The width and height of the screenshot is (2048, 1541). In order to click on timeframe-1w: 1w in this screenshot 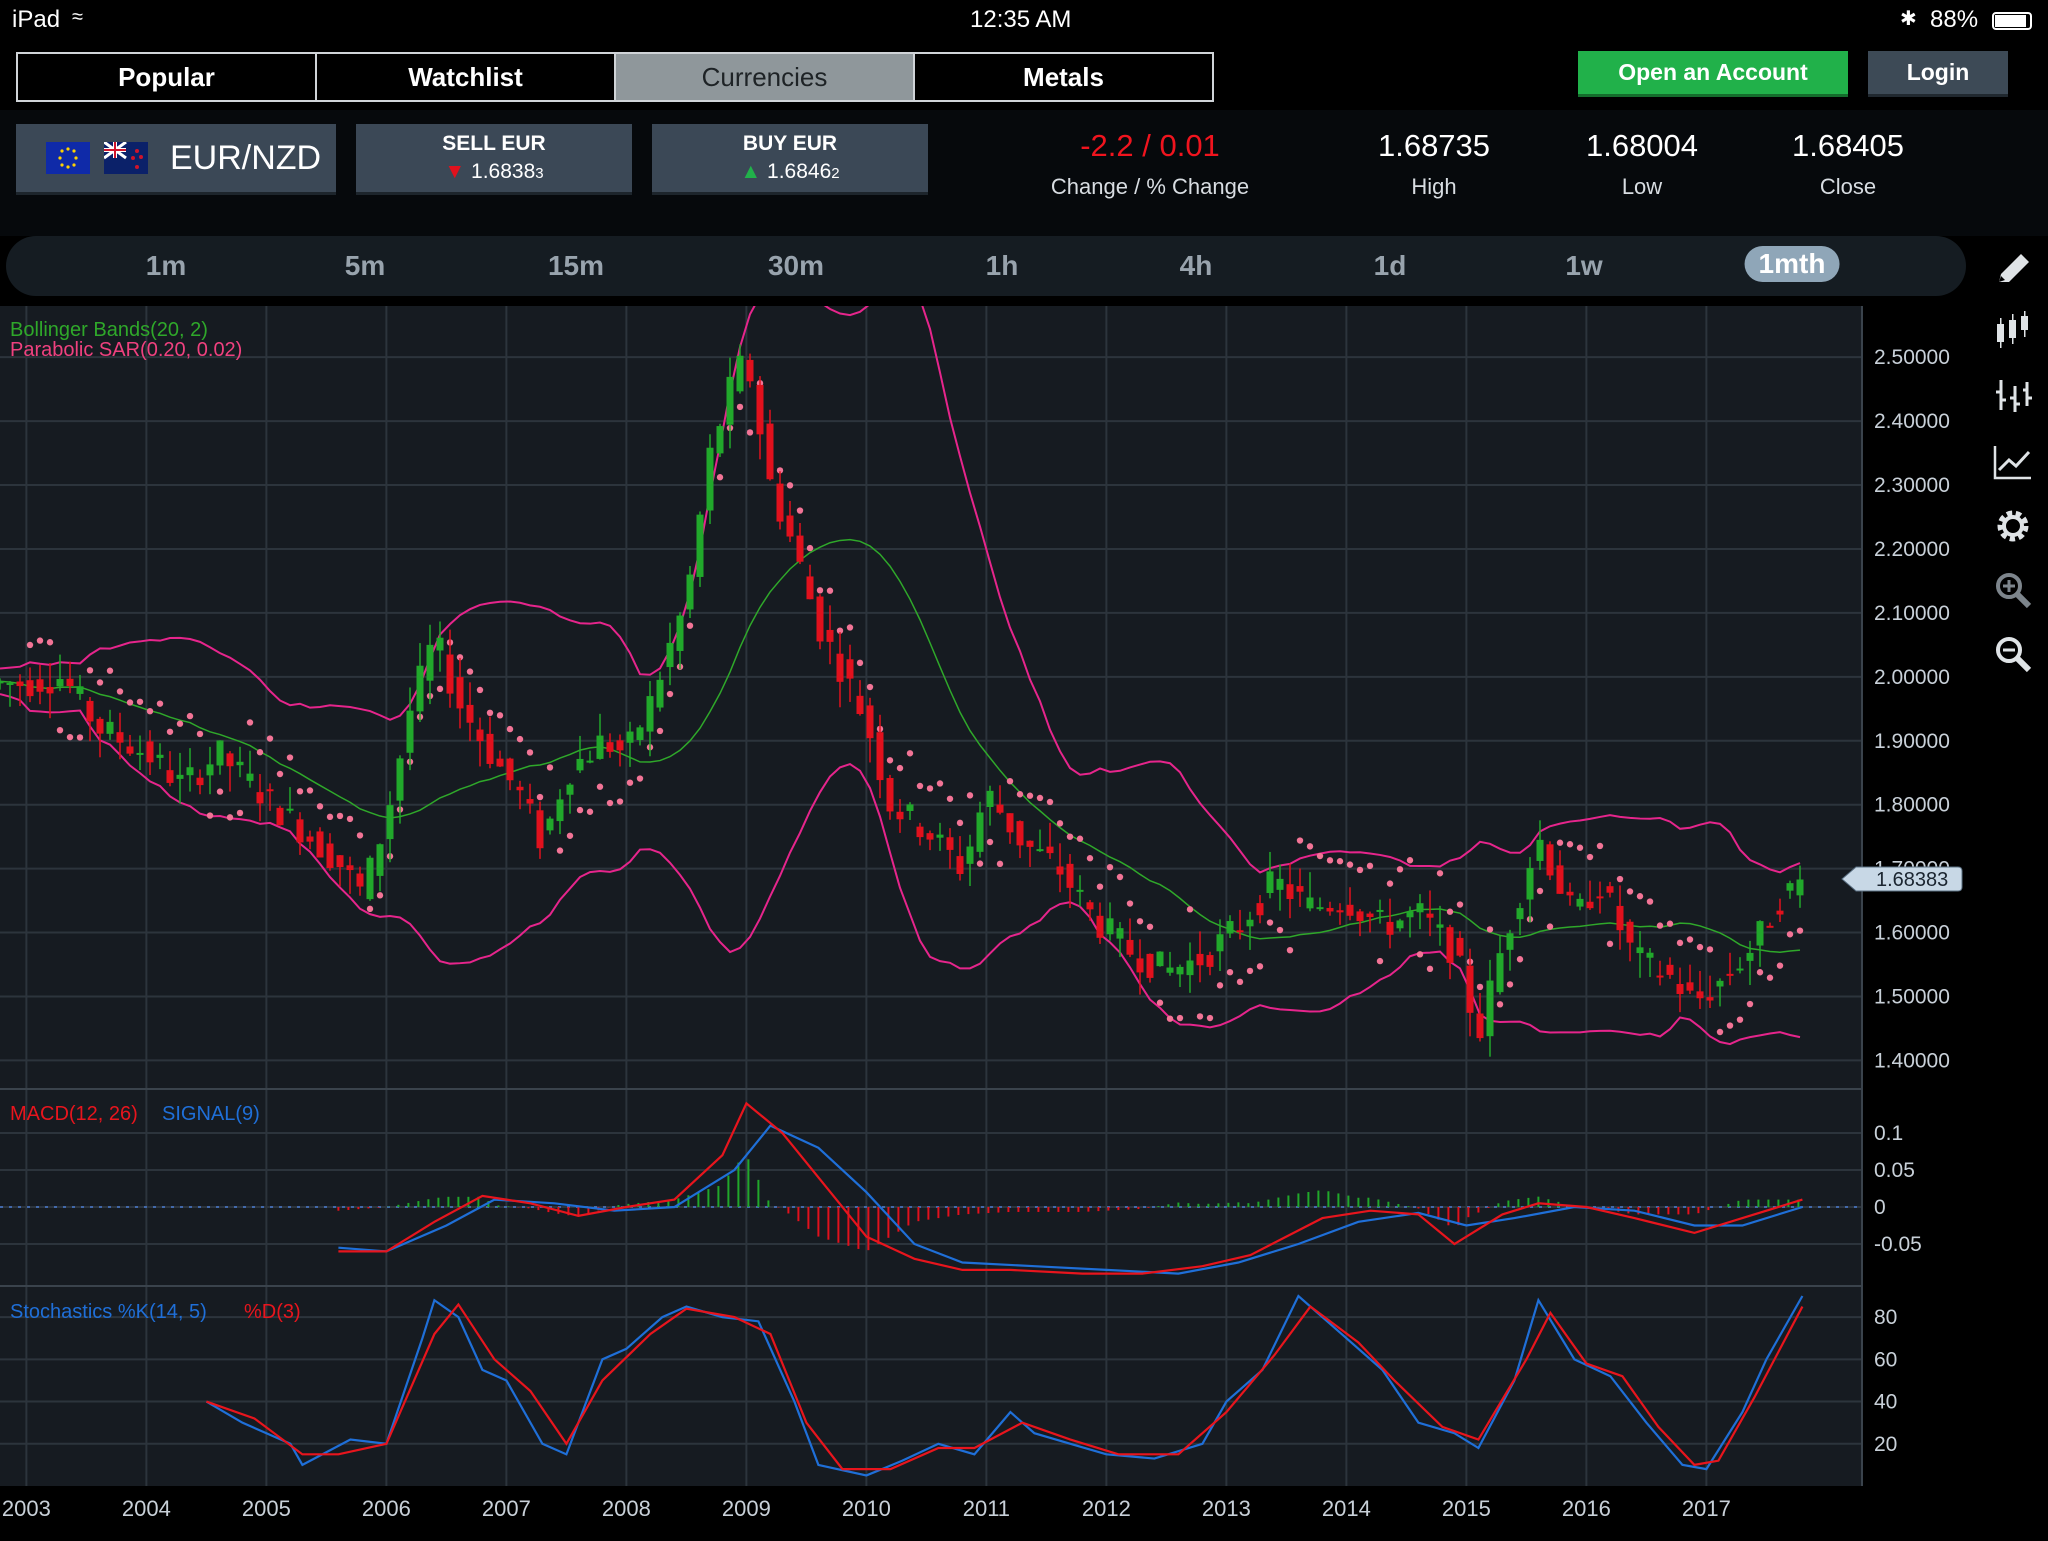, I will do `click(1583, 266)`.